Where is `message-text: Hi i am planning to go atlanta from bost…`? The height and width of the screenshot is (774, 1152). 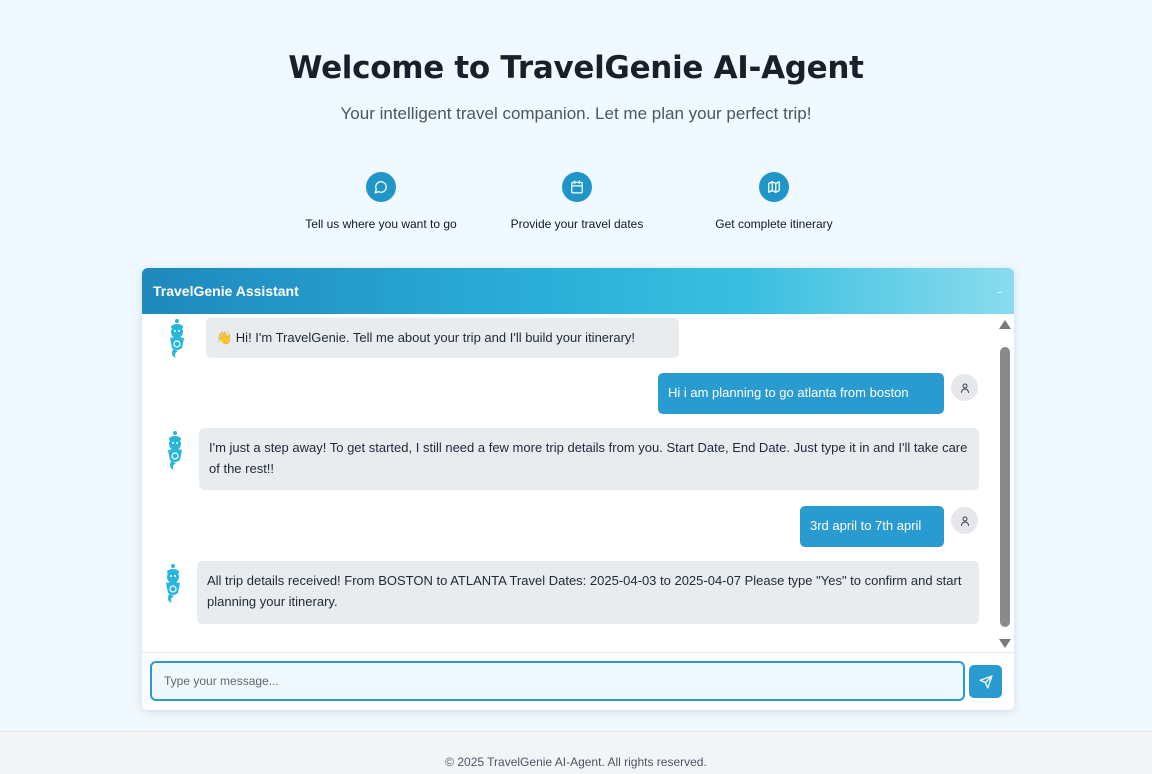
message-text: Hi i am planning to go atlanta from bost… is located at coordinates (801, 393).